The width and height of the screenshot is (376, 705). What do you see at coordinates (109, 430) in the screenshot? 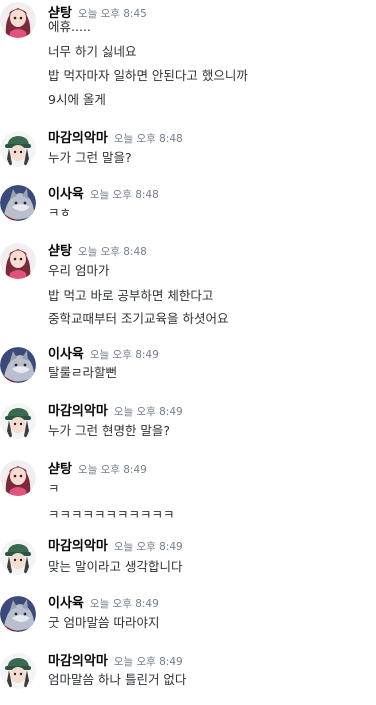
I see `message-text: 누가 그런 현명한 말을?` at bounding box center [109, 430].